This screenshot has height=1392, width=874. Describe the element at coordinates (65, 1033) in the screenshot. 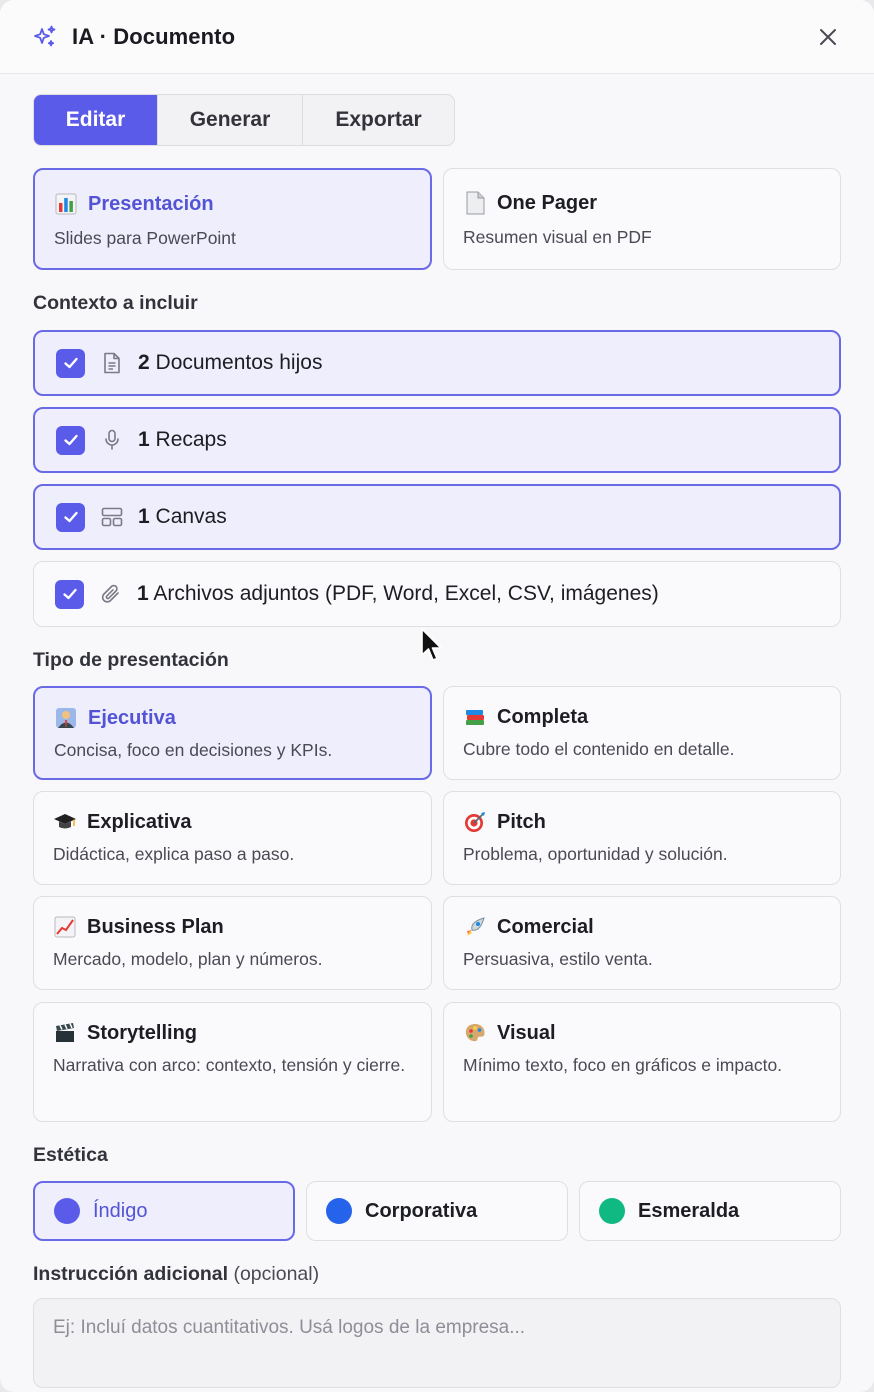

I see `clapper-icon` at that location.